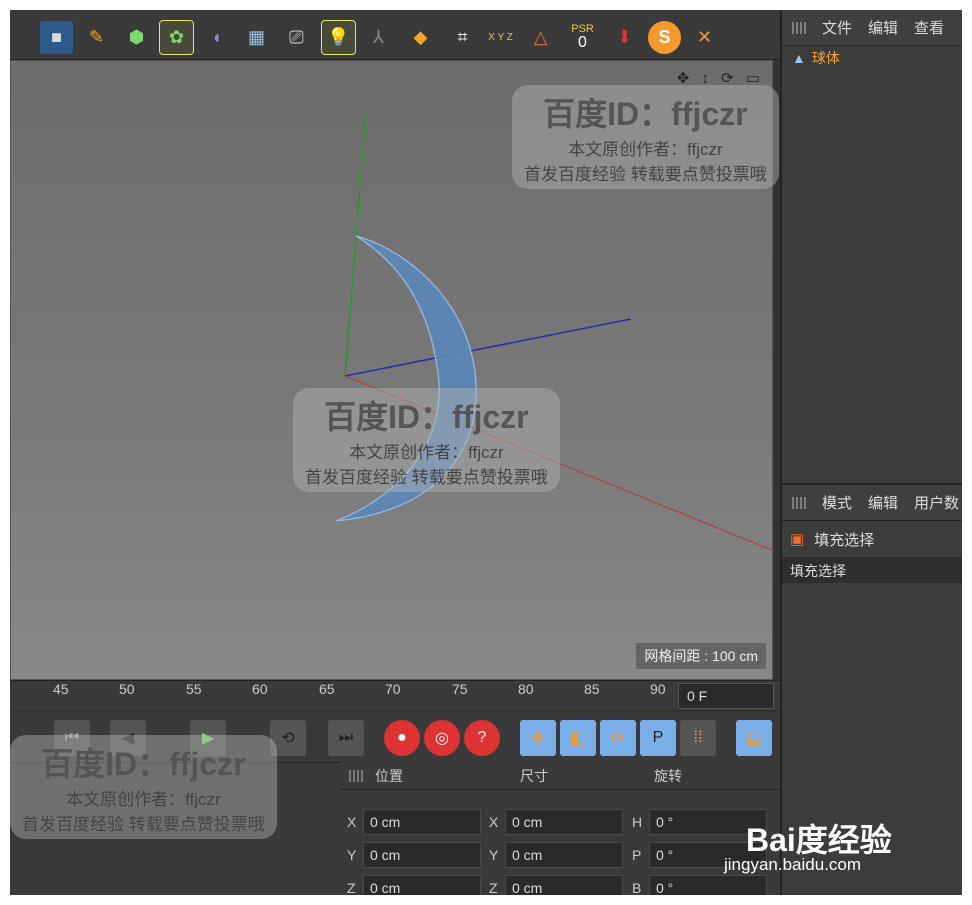 Image resolution: width=972 pixels, height=905 pixels. I want to click on header-position: 位置, so click(389, 775).